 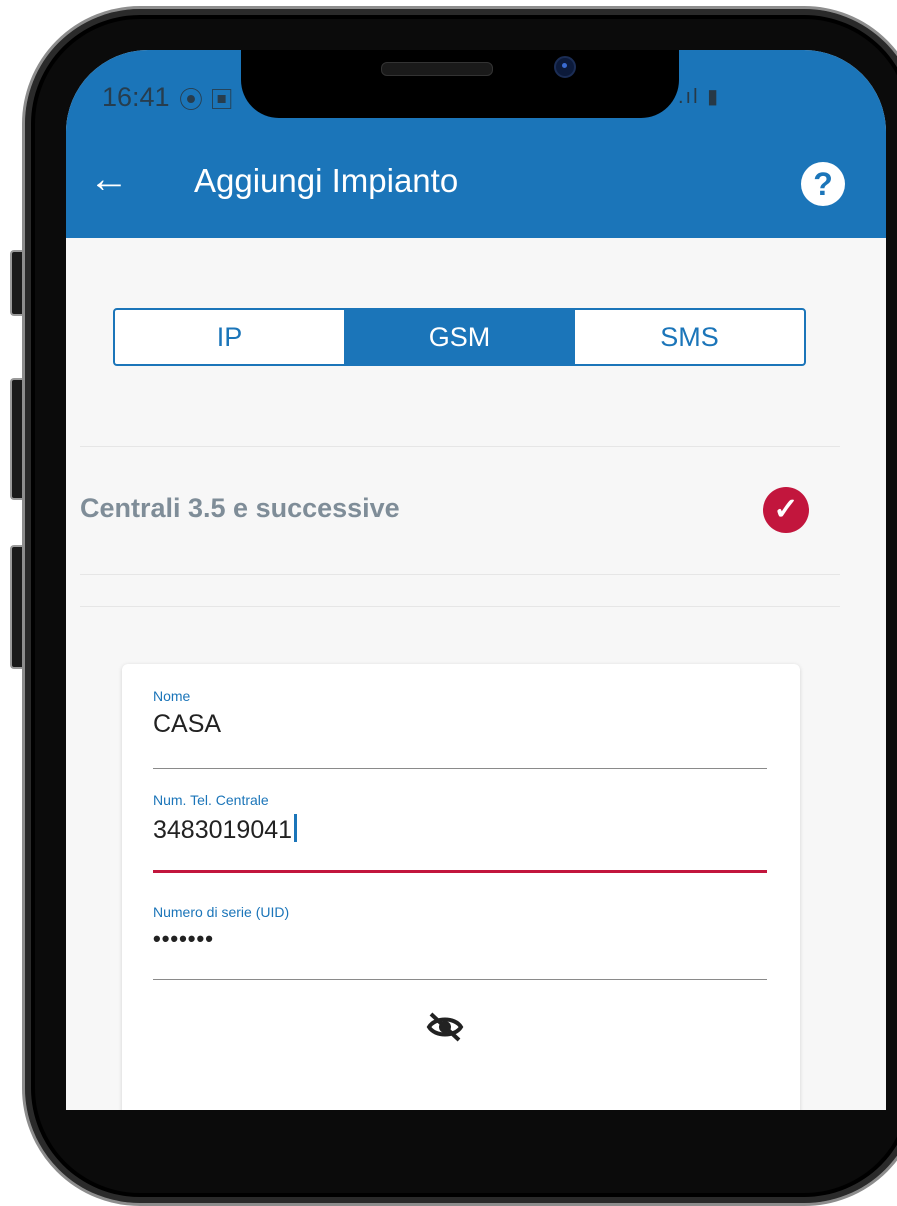 I want to click on serial-field: Numero di serie (UID) •••••••, so click(x=460, y=942).